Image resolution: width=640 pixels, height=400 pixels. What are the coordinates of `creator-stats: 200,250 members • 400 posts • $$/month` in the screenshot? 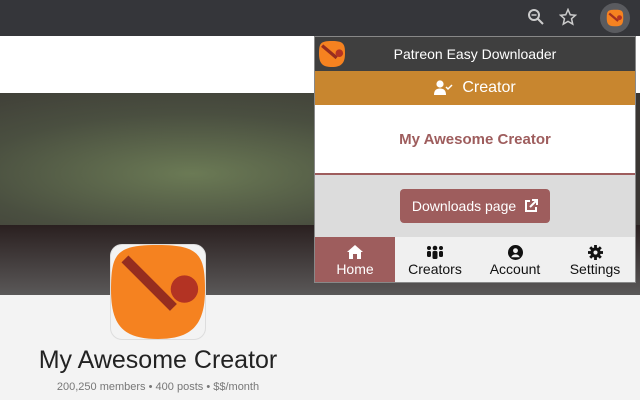 It's located at (158, 387).